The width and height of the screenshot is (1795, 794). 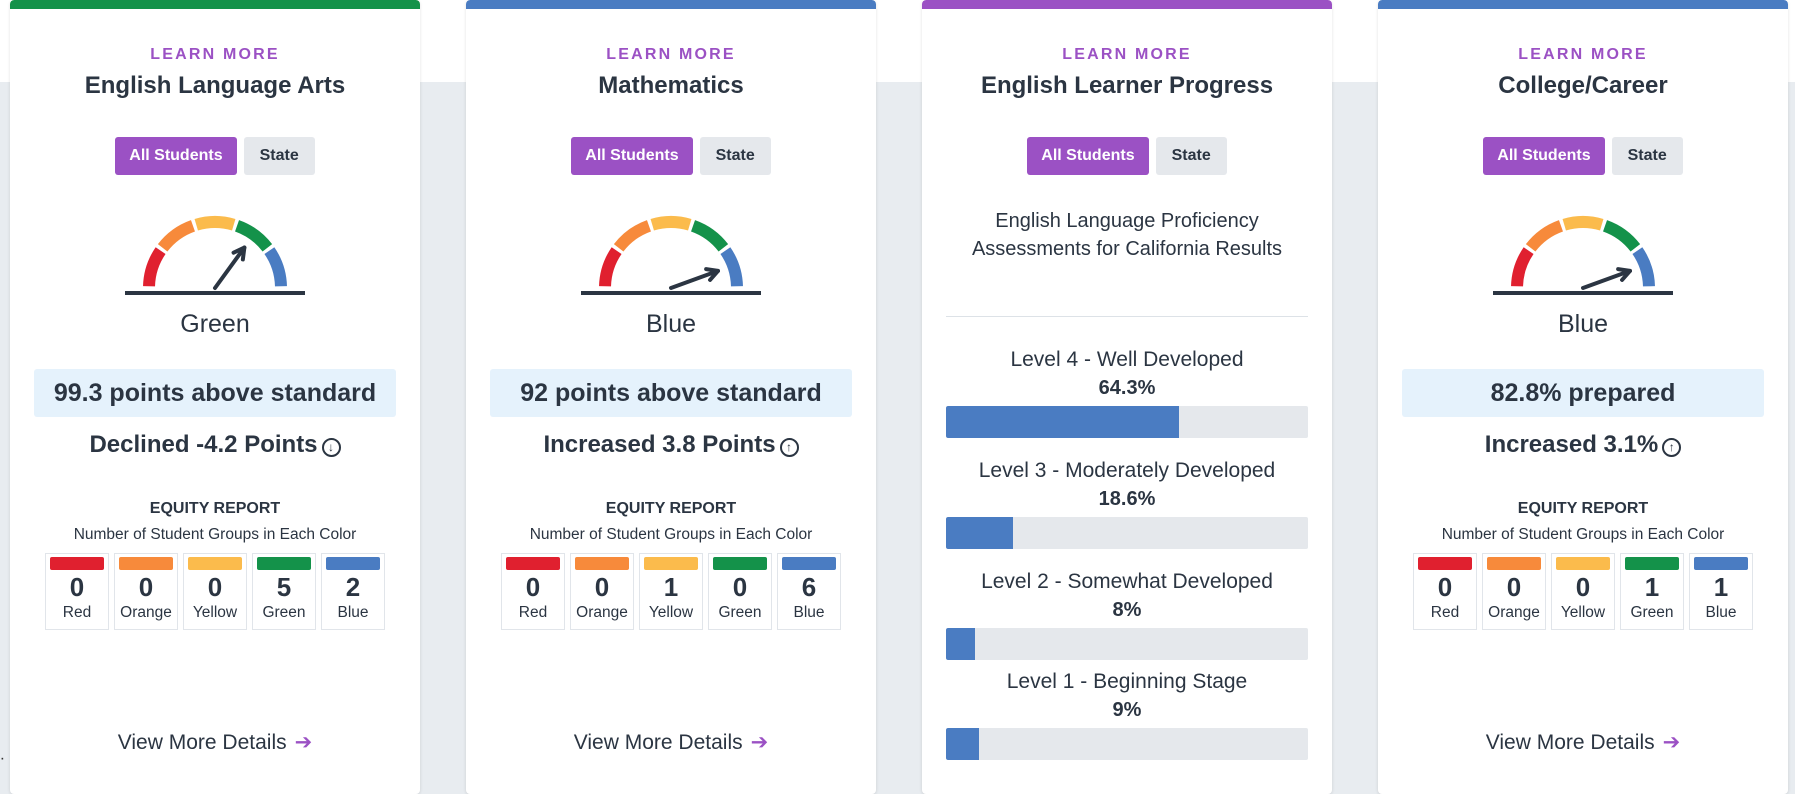 I want to click on equity-grid: 0 Red 0 Orange 0 Yellow 1 Green 1 Blue, so click(x=1583, y=591).